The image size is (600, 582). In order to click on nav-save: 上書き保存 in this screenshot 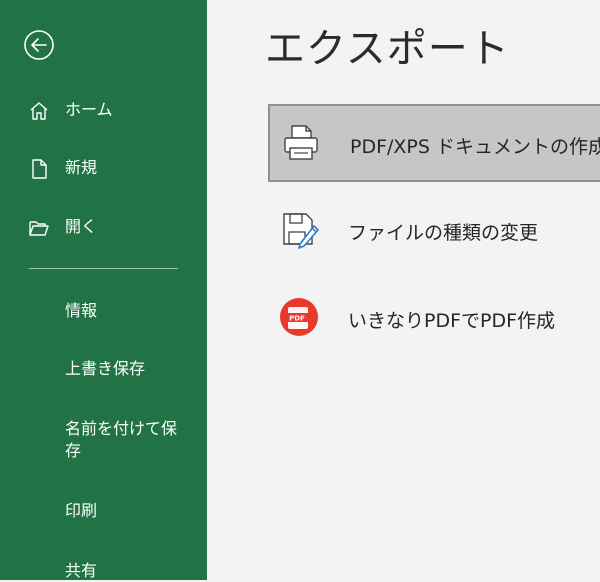, I will do `click(103, 370)`.